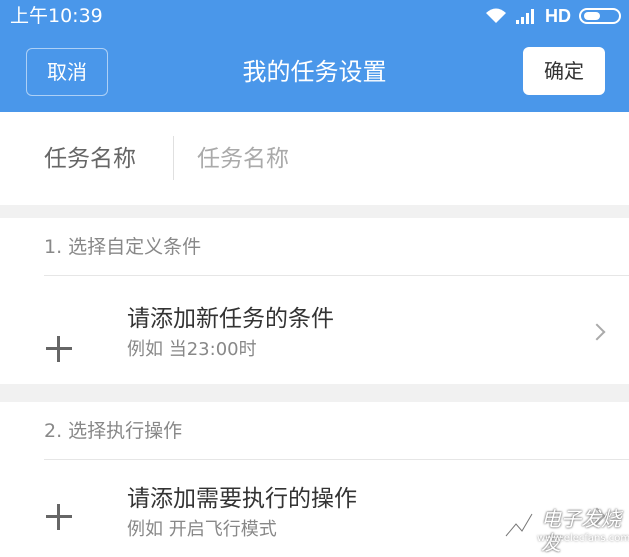  What do you see at coordinates (202, 529) in the screenshot?
I see `add-action-example: 例如 开启飞行模式` at bounding box center [202, 529].